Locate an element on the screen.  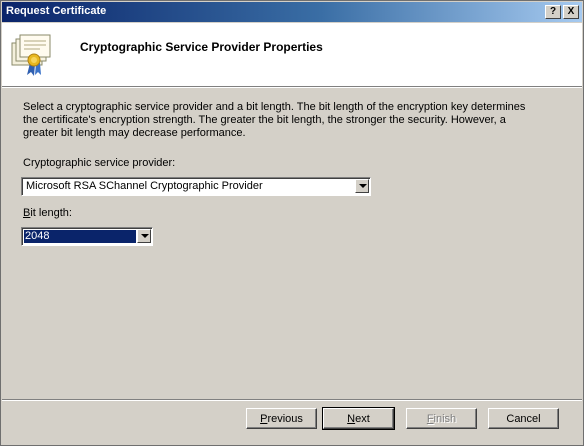
footer-divider is located at coordinates (292, 400).